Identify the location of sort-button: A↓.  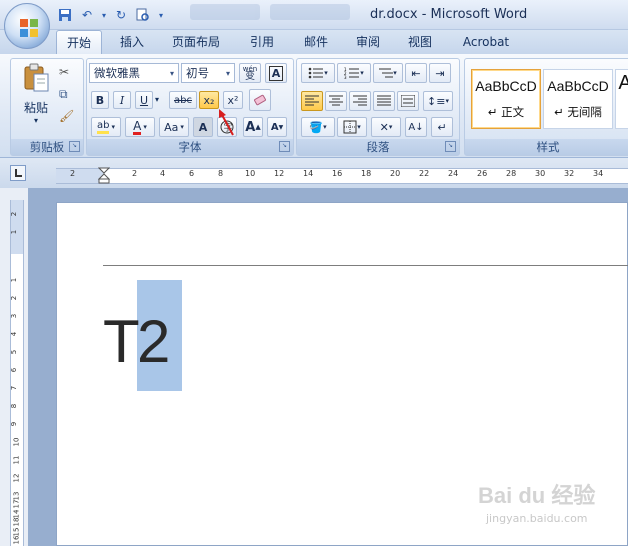
(416, 127).